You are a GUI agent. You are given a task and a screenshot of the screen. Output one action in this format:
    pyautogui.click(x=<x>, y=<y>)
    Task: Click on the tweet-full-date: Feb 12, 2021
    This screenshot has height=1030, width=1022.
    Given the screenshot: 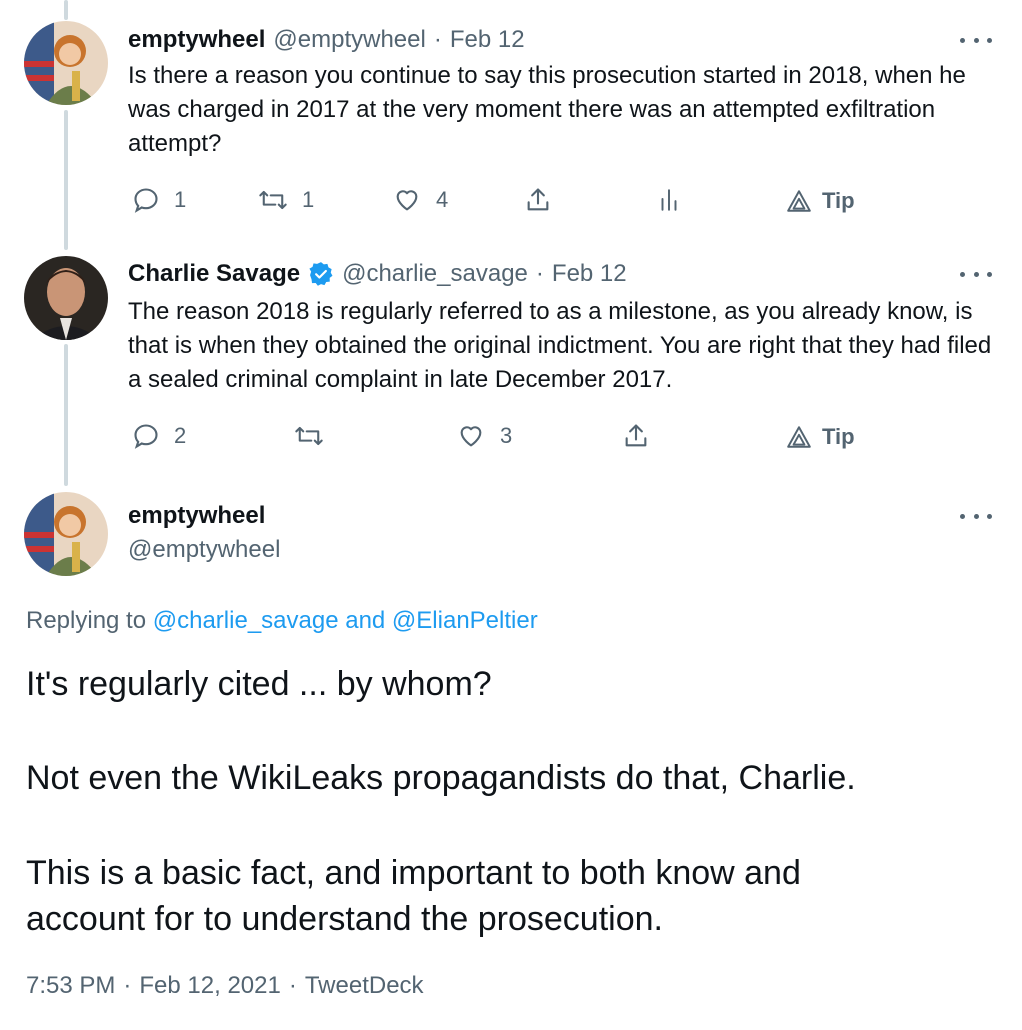 What is the action you would take?
    pyautogui.click(x=209, y=986)
    